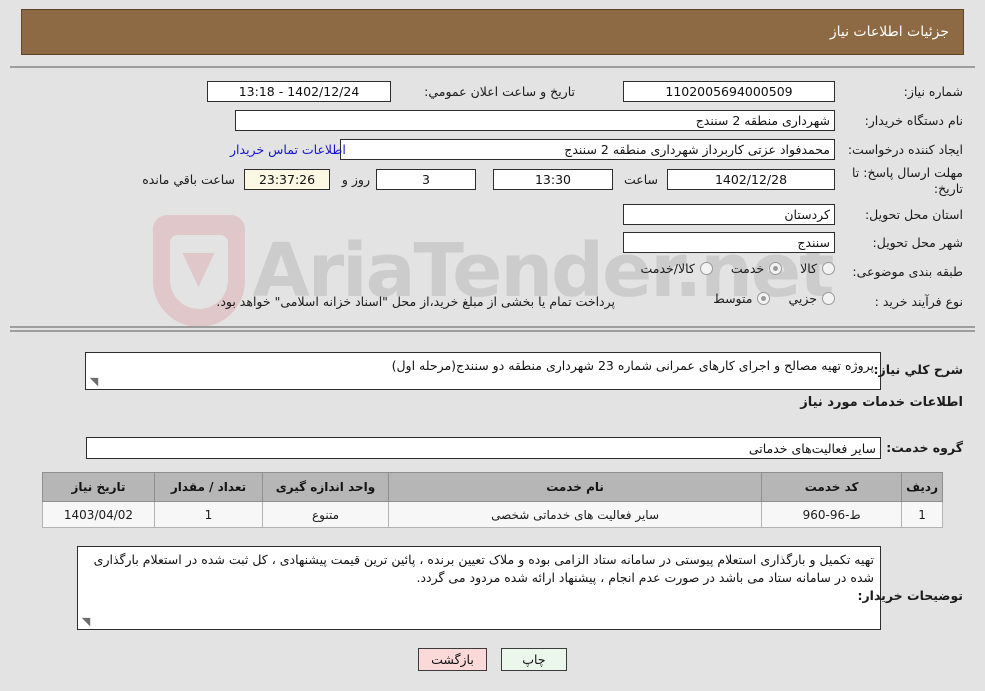 Image resolution: width=985 pixels, height=691 pixels. Describe the element at coordinates (922, 514) in the screenshot. I see `cell-row-no: 1` at that location.